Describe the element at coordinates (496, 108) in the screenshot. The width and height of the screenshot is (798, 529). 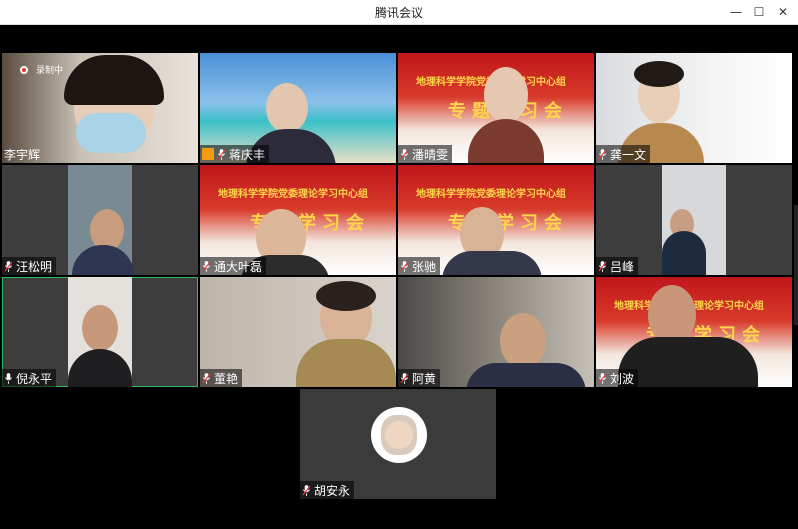
I see `video-tile: 地理科学学院党委理论学习中心组 专题学习会 潘晴雯` at that location.